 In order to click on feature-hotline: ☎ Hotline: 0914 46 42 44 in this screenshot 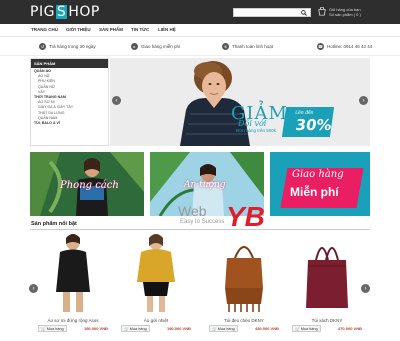, I will do `click(344, 46)`.